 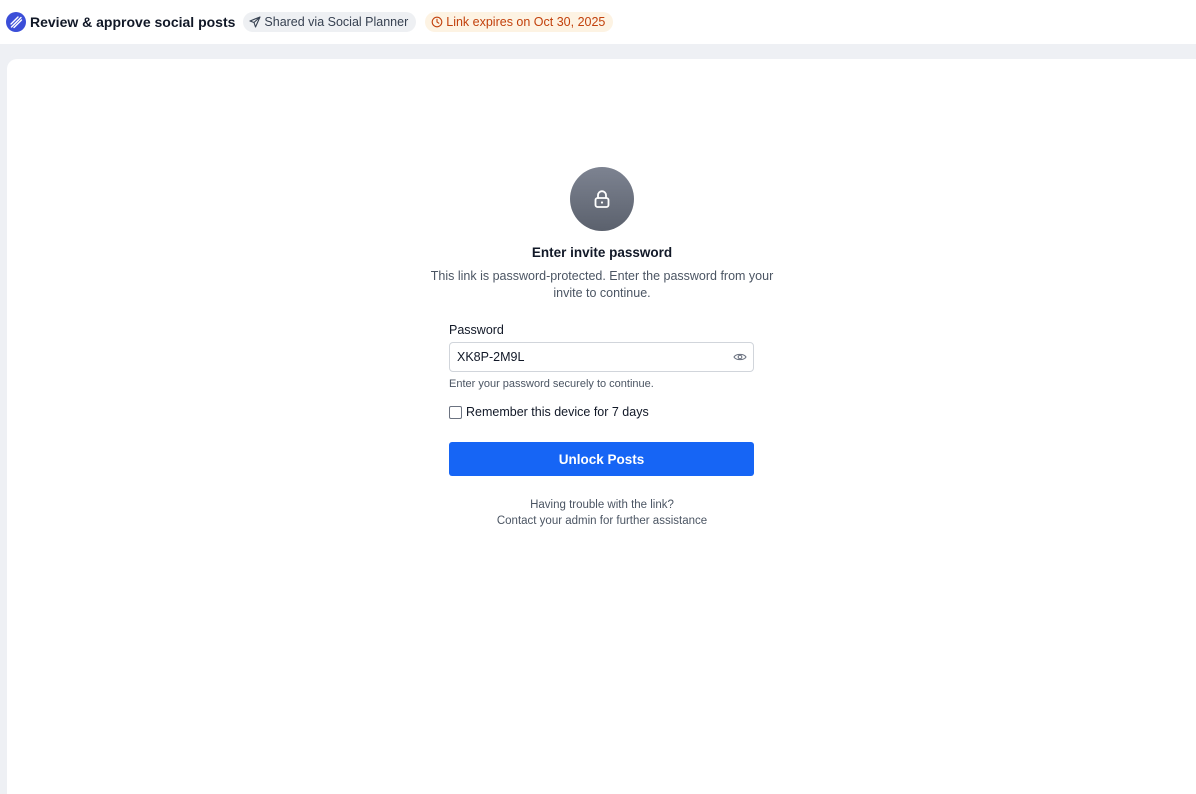 I want to click on remember-device-checkbox, so click(x=455, y=412).